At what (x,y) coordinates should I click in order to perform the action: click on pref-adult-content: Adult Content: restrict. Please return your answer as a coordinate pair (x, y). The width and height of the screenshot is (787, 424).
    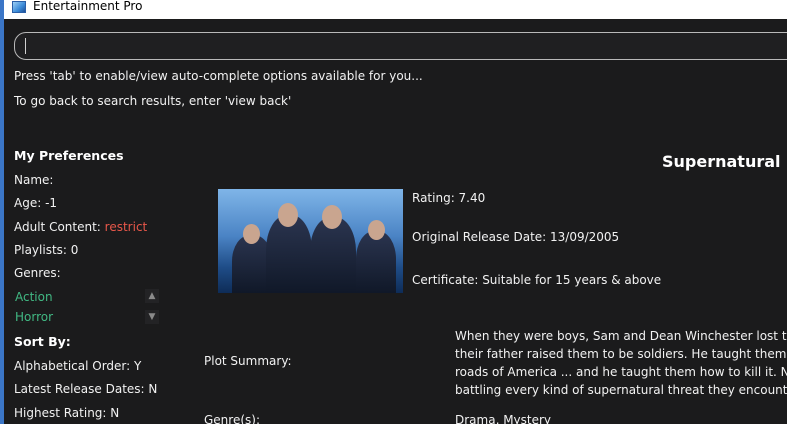
    Looking at the image, I should click on (80, 227).